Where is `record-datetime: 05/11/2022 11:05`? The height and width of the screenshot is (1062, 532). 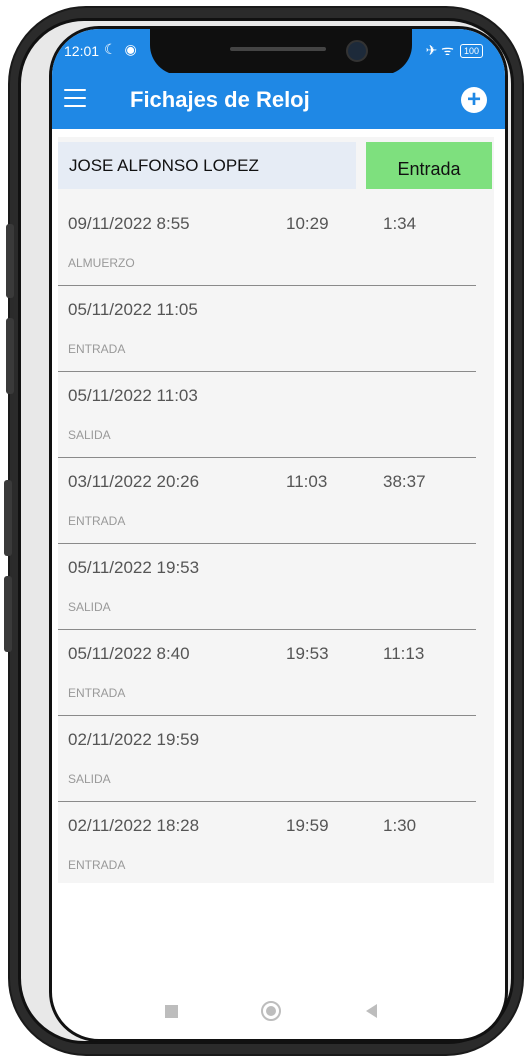 record-datetime: 05/11/2022 11:05 is located at coordinates (133, 309).